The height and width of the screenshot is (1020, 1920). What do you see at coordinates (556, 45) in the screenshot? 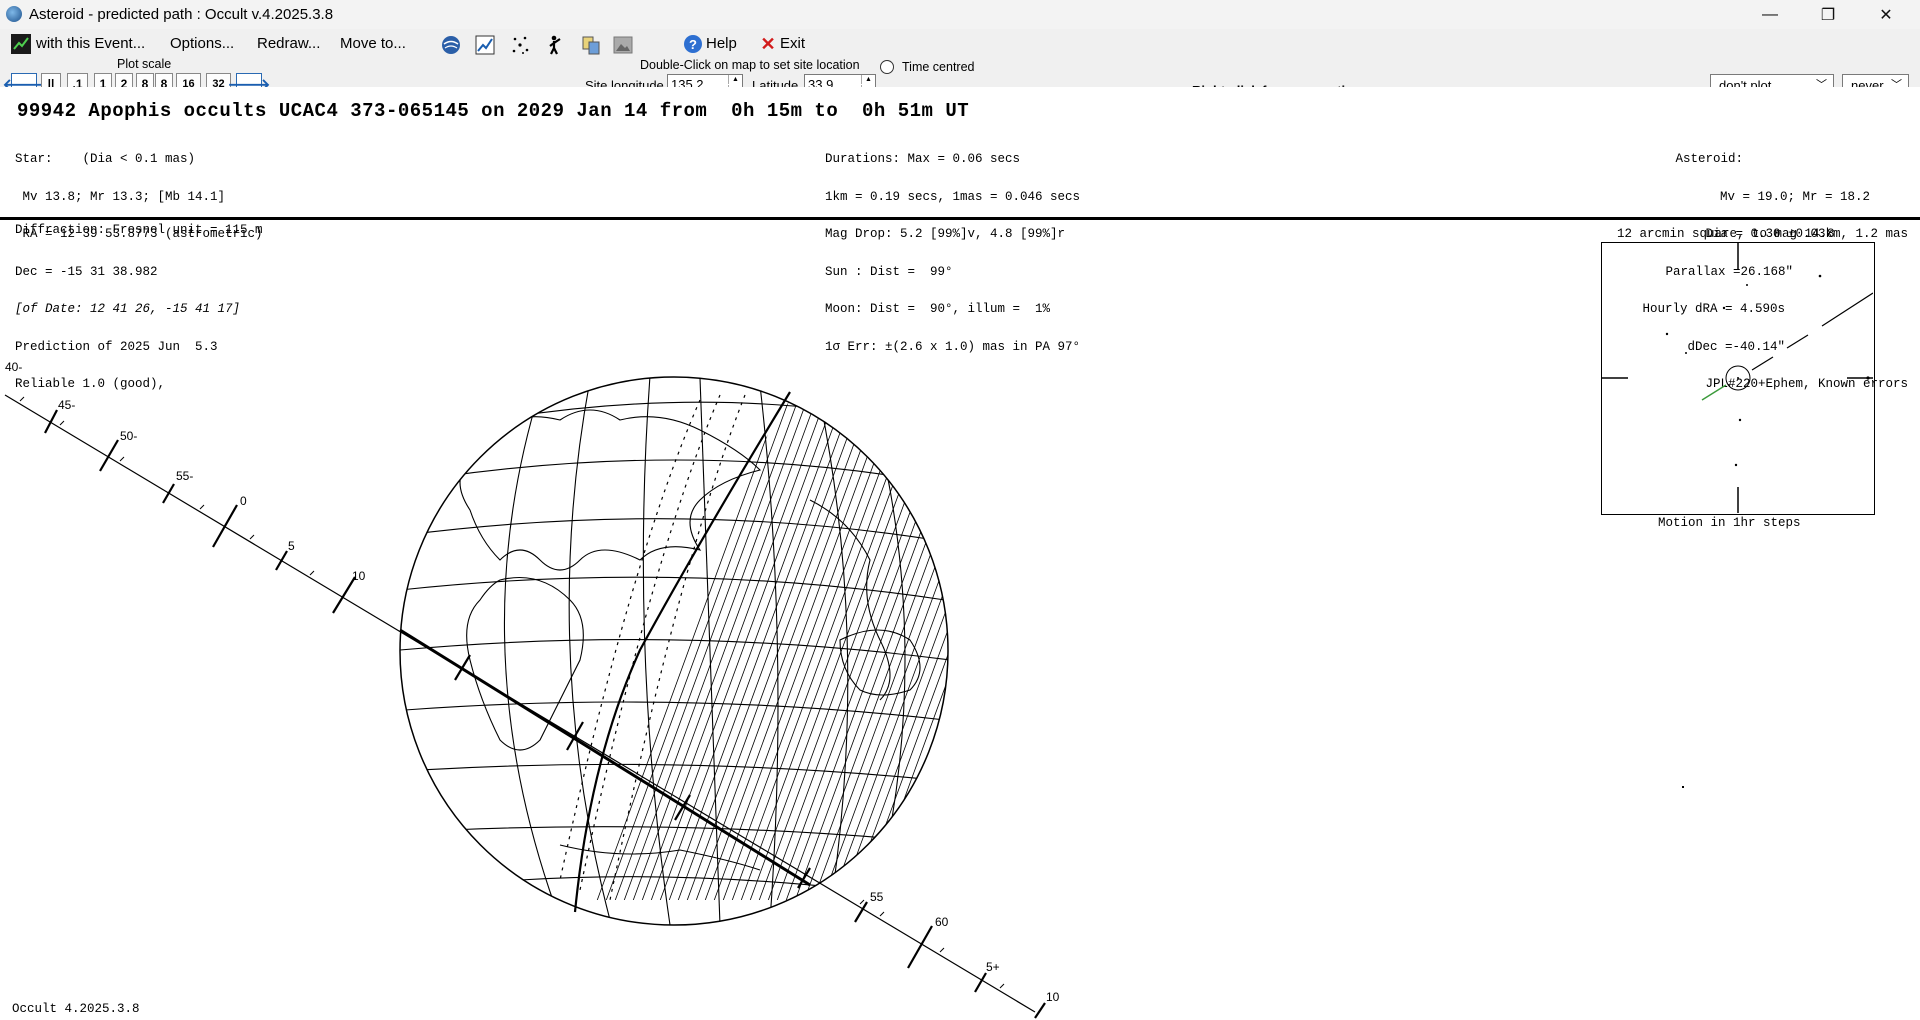
I see `observer-icon` at bounding box center [556, 45].